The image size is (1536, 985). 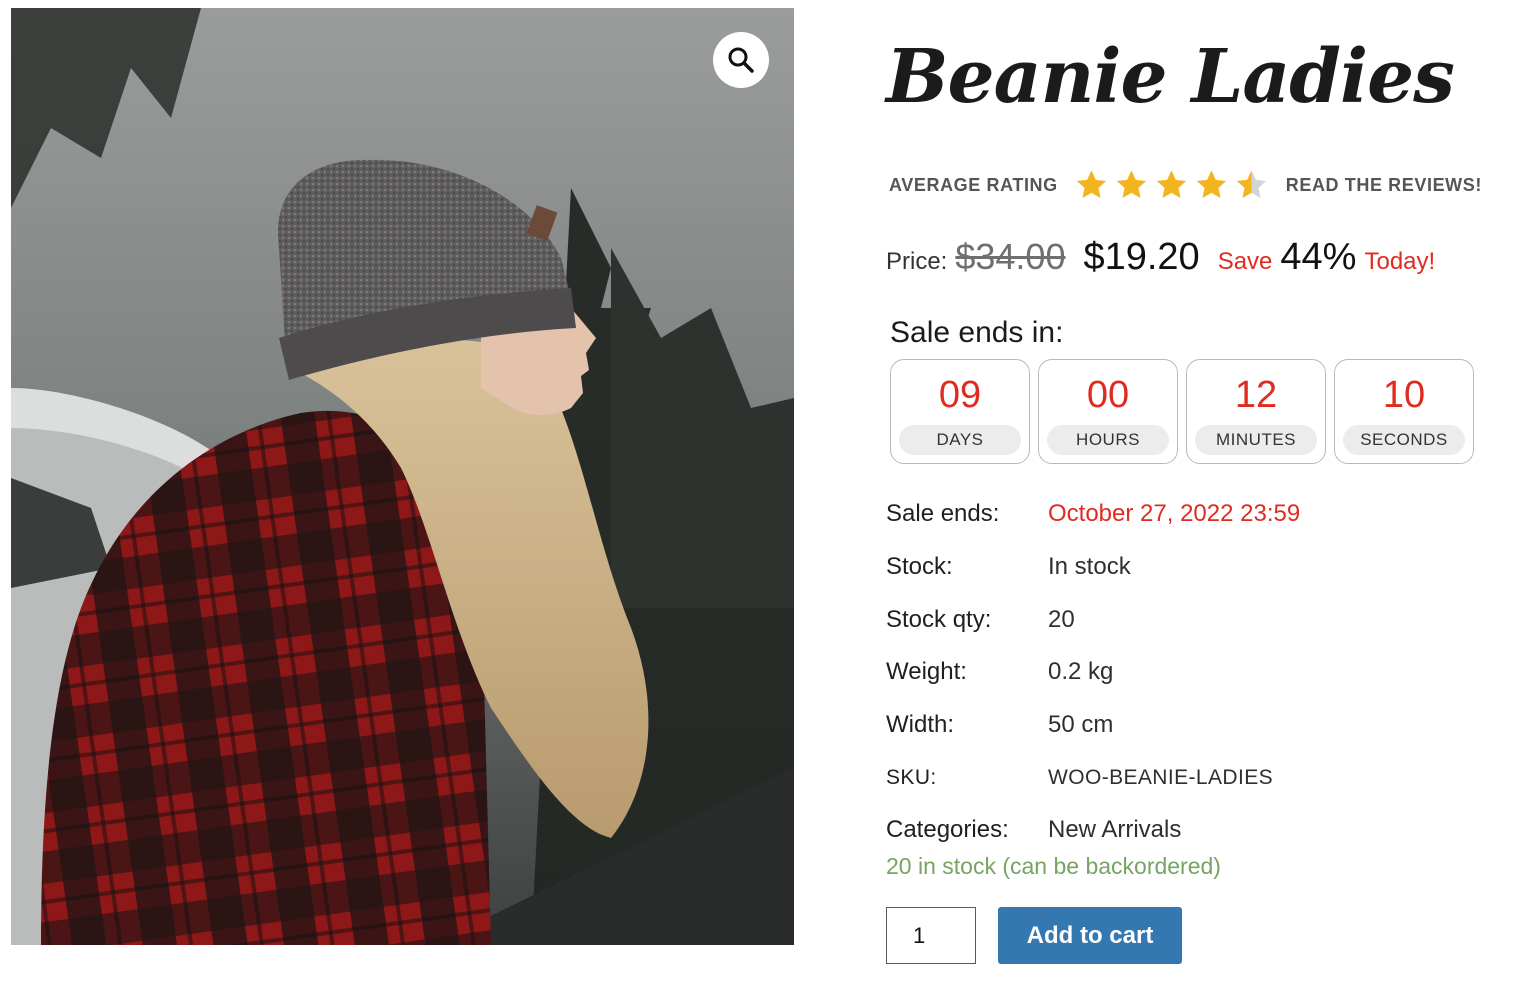 I want to click on meta-row-stock: Stock: In stock, so click(x=1093, y=567).